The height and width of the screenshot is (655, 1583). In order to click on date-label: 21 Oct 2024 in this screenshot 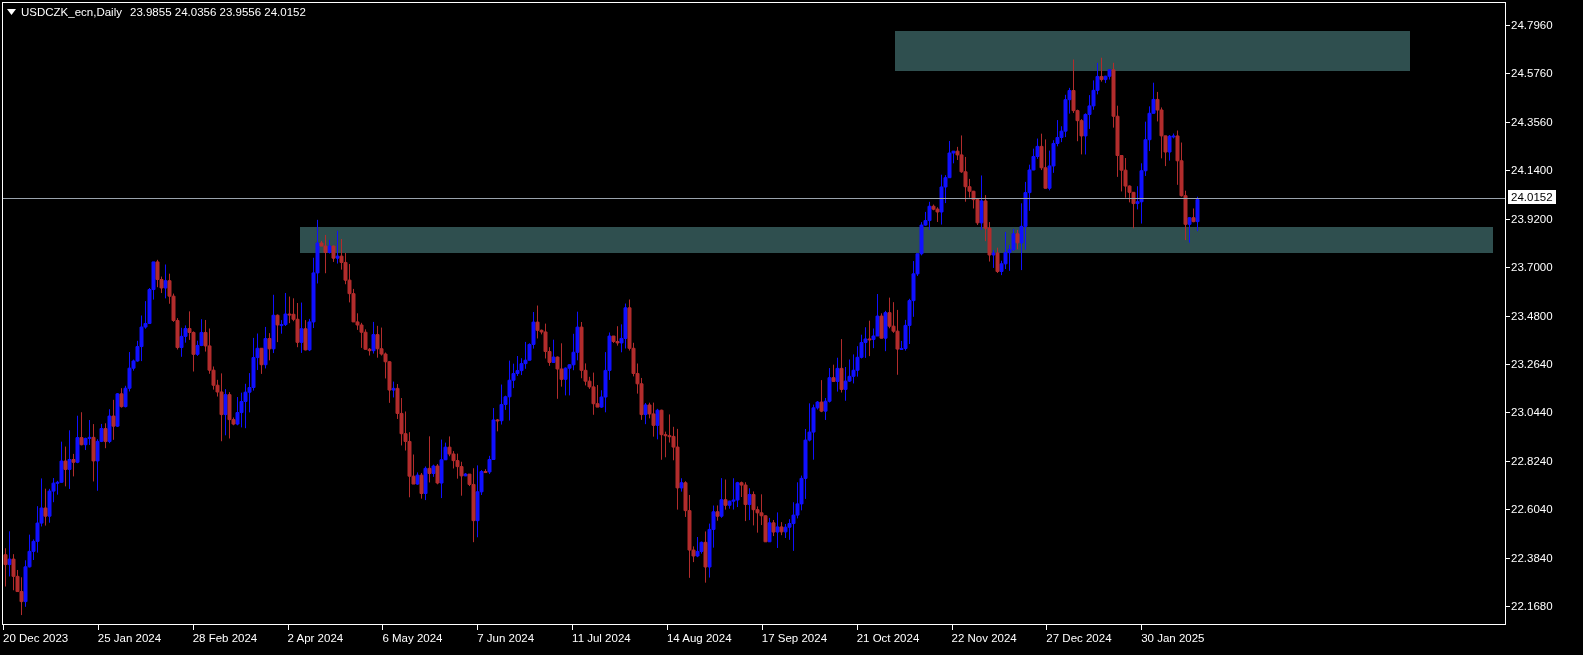, I will do `click(888, 638)`.